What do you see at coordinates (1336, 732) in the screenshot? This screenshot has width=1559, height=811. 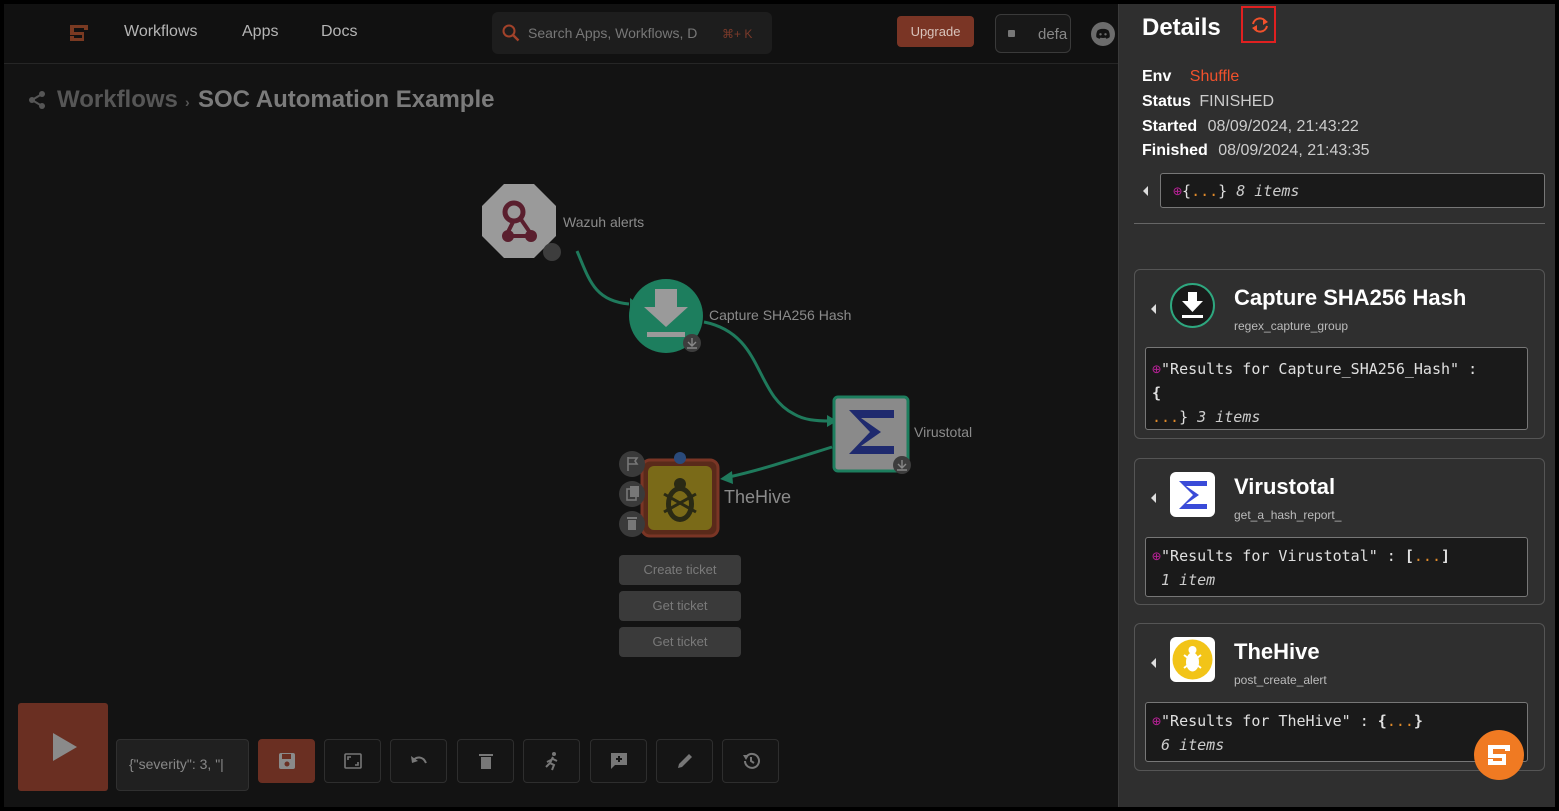 I see `result-json-viewer: ⊕"Results for TheHive" : {...} 6 items` at bounding box center [1336, 732].